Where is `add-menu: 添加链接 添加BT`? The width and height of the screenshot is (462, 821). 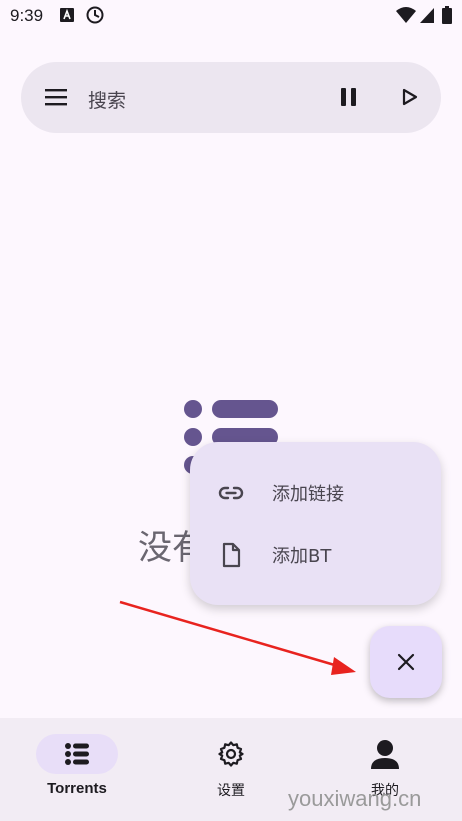 add-menu: 添加链接 添加BT is located at coordinates (315, 523).